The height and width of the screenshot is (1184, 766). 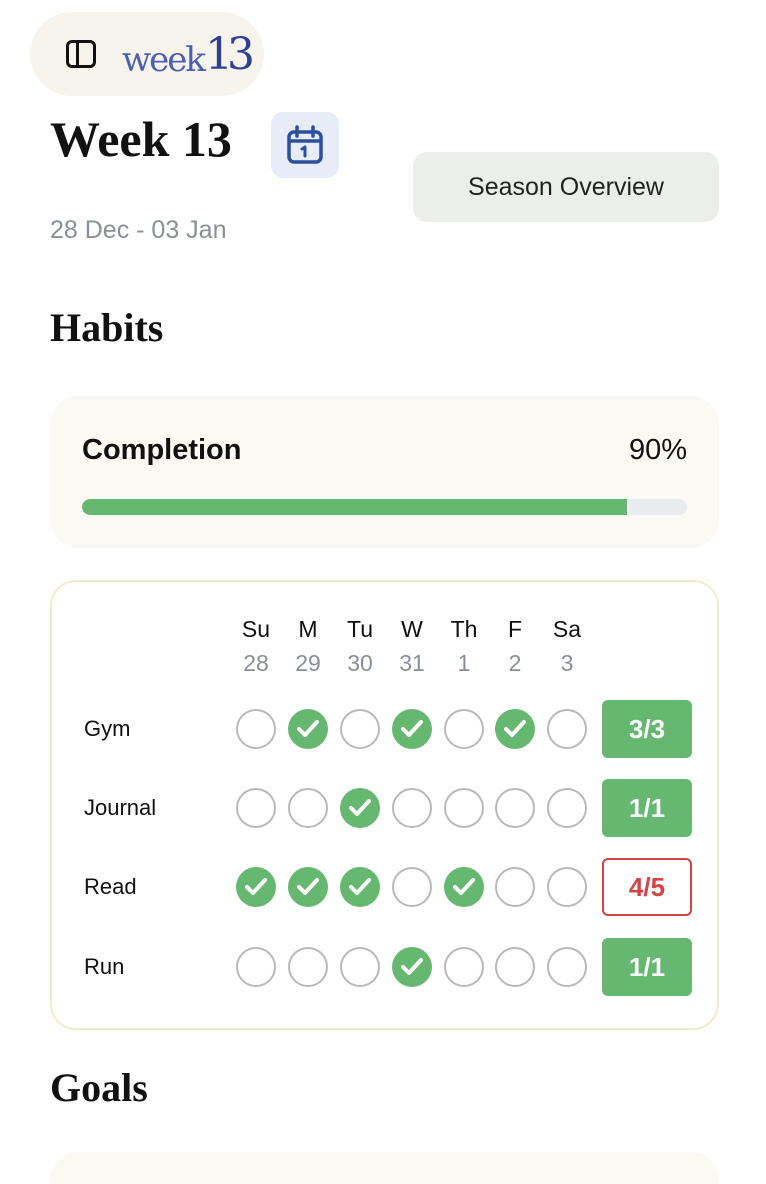 What do you see at coordinates (384, 888) in the screenshot?
I see `habit-row: Read 4/5` at bounding box center [384, 888].